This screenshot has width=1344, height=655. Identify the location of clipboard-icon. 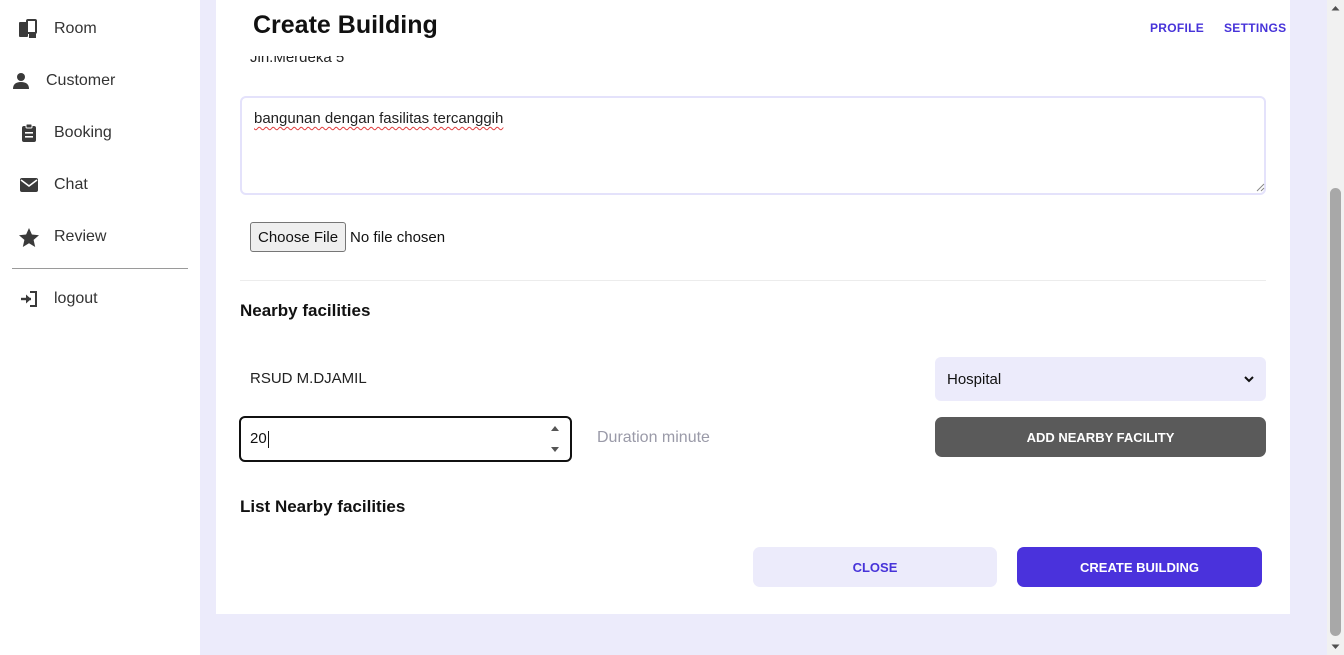
(29, 133).